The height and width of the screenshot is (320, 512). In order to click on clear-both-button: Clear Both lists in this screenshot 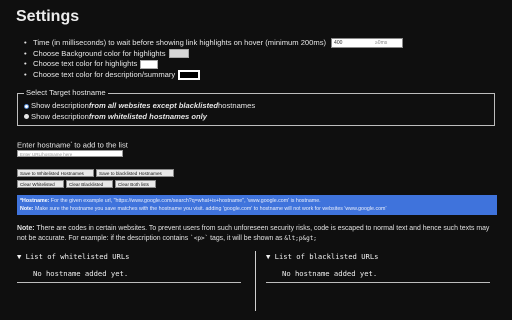, I will do `click(135, 184)`.